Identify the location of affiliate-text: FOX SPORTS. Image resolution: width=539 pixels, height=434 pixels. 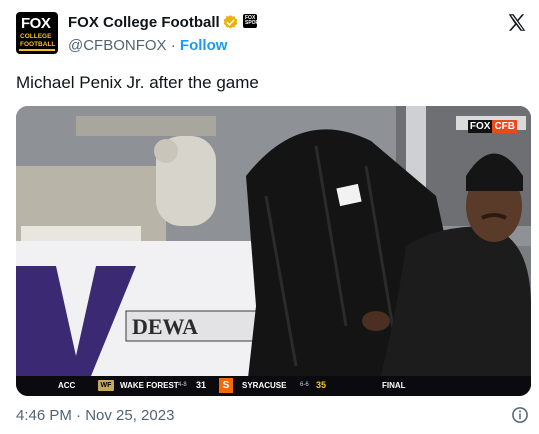
(255, 20).